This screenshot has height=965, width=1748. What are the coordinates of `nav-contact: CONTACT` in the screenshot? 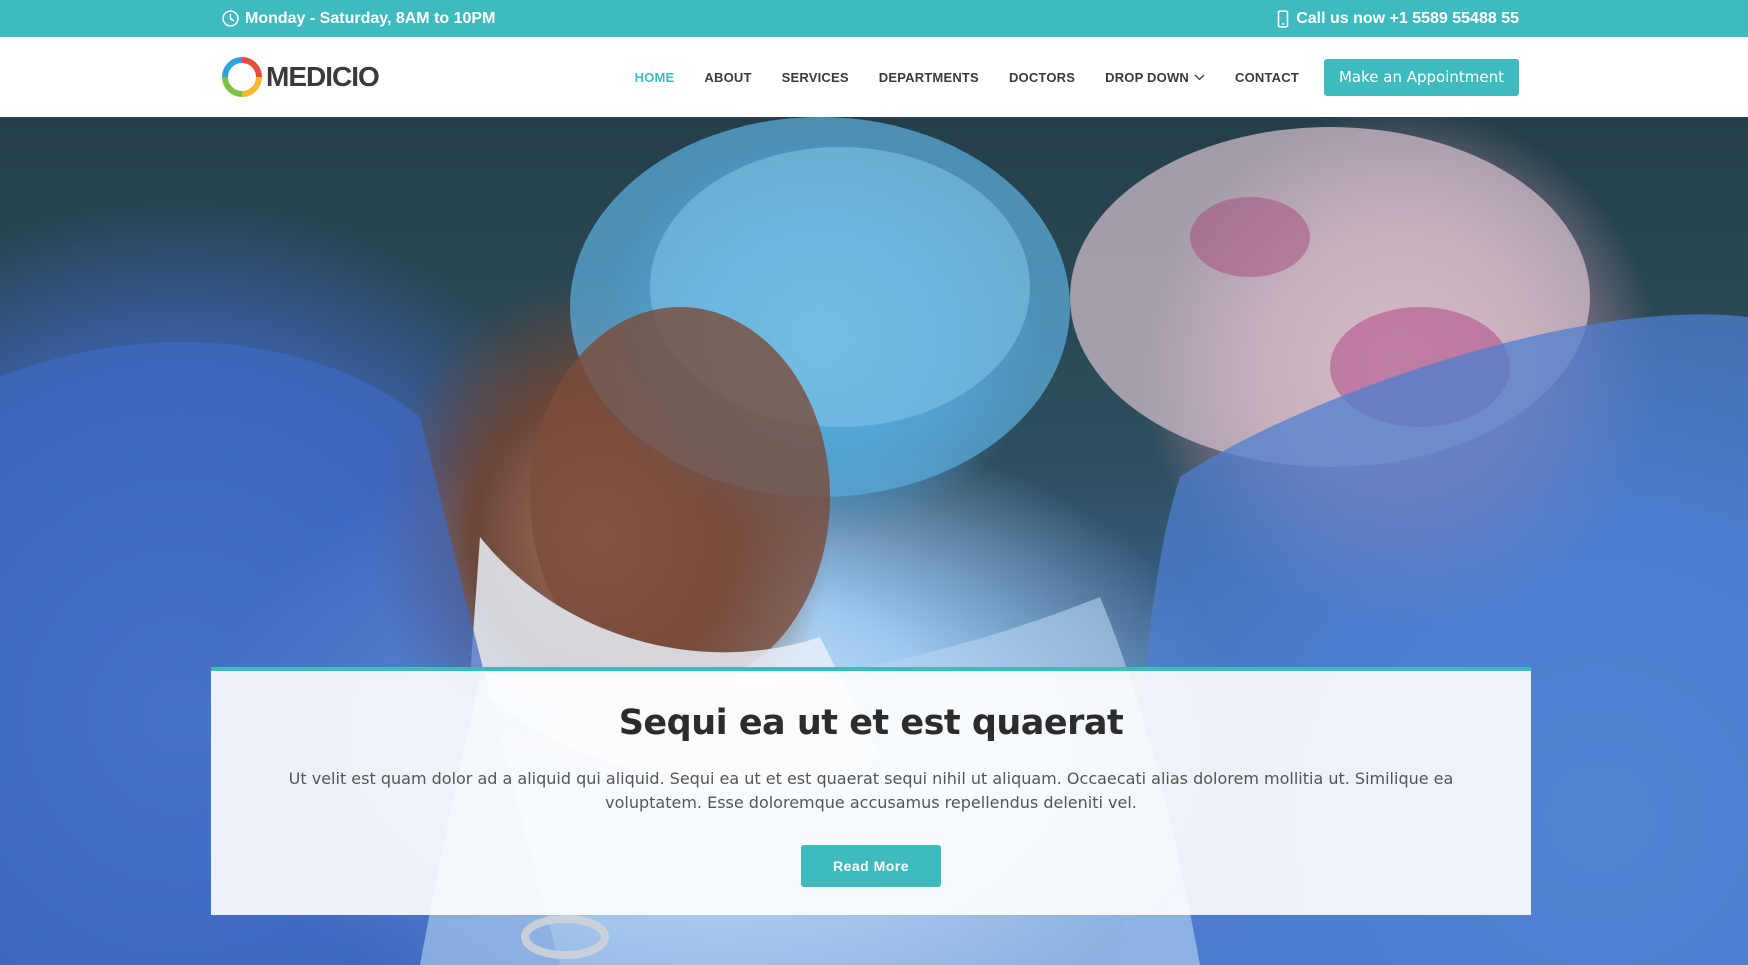 It's located at (1267, 77).